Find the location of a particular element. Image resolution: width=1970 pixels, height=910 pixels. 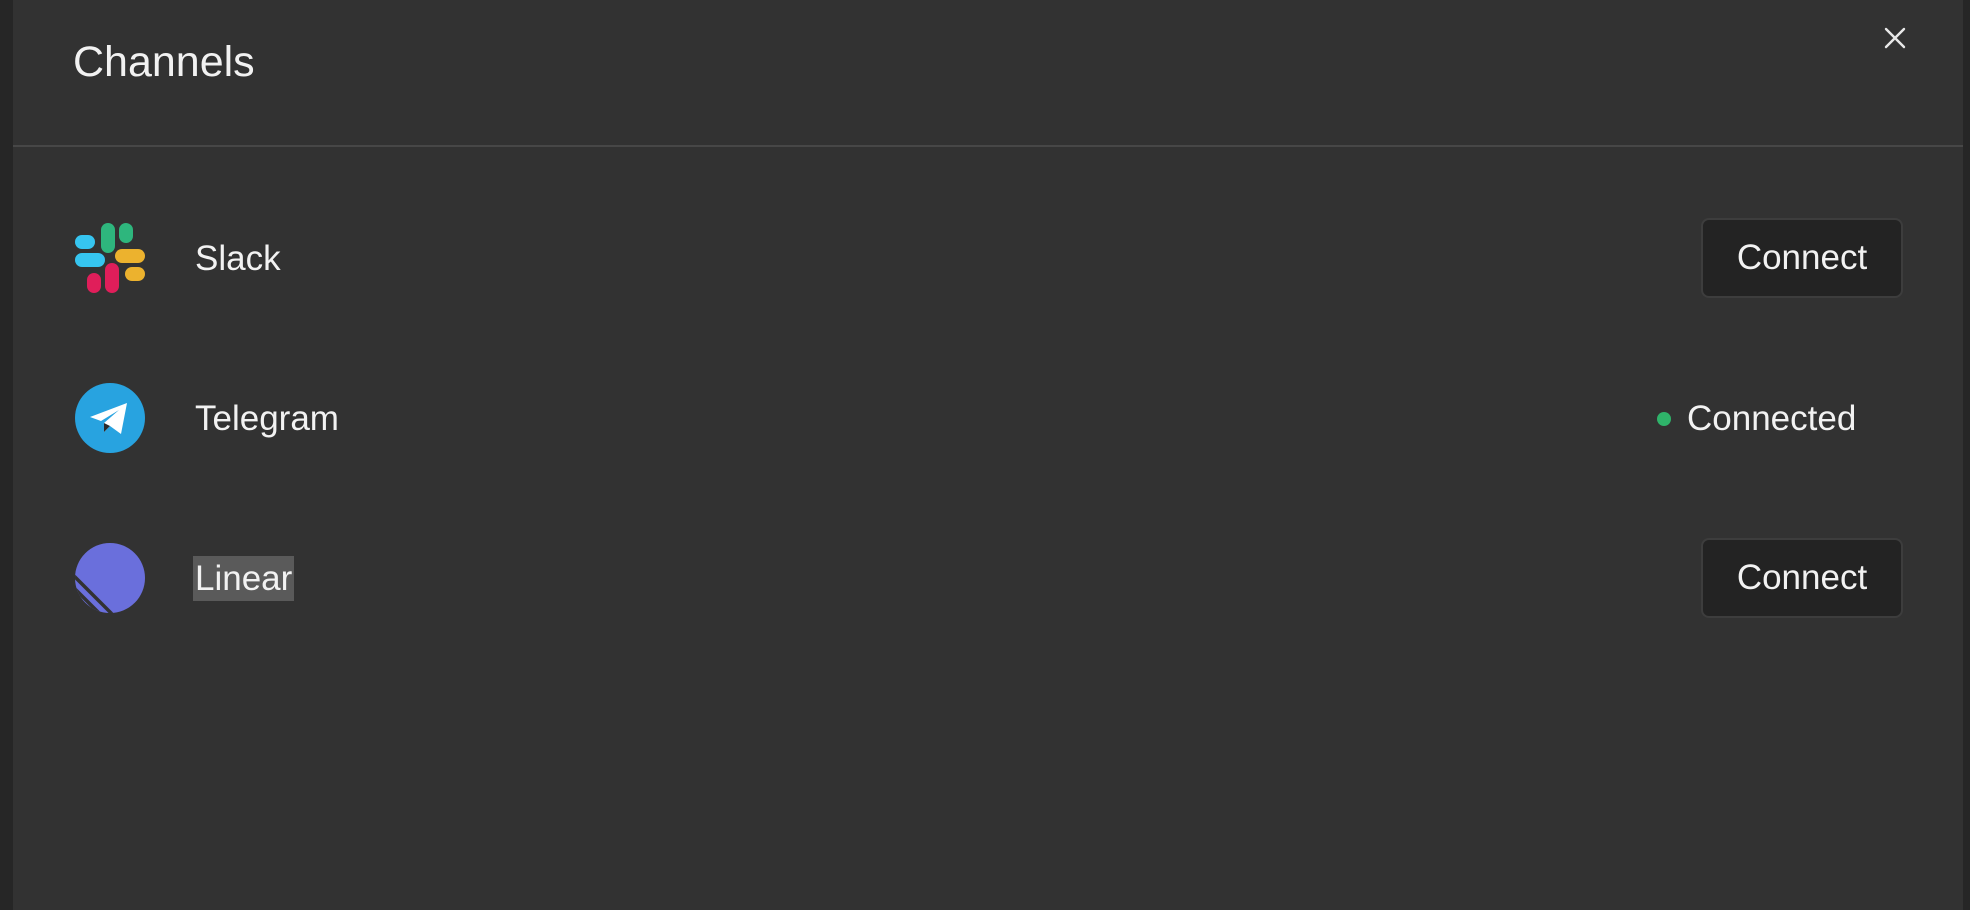

backdrop-left is located at coordinates (6, 455).